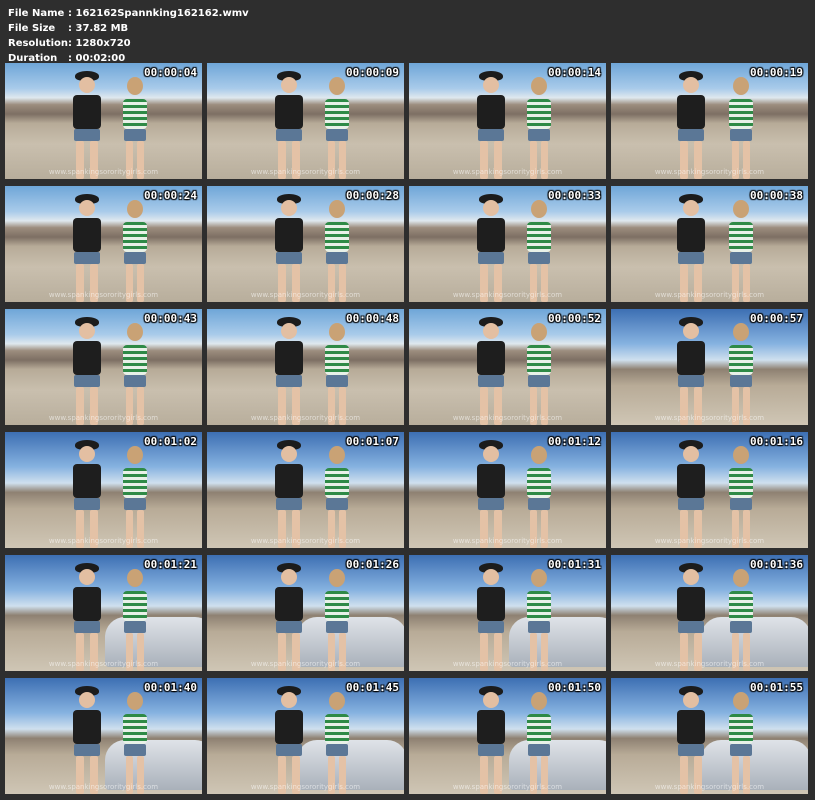 This screenshot has height=800, width=815. I want to click on timestamp-label: 00:01:31, so click(574, 564).